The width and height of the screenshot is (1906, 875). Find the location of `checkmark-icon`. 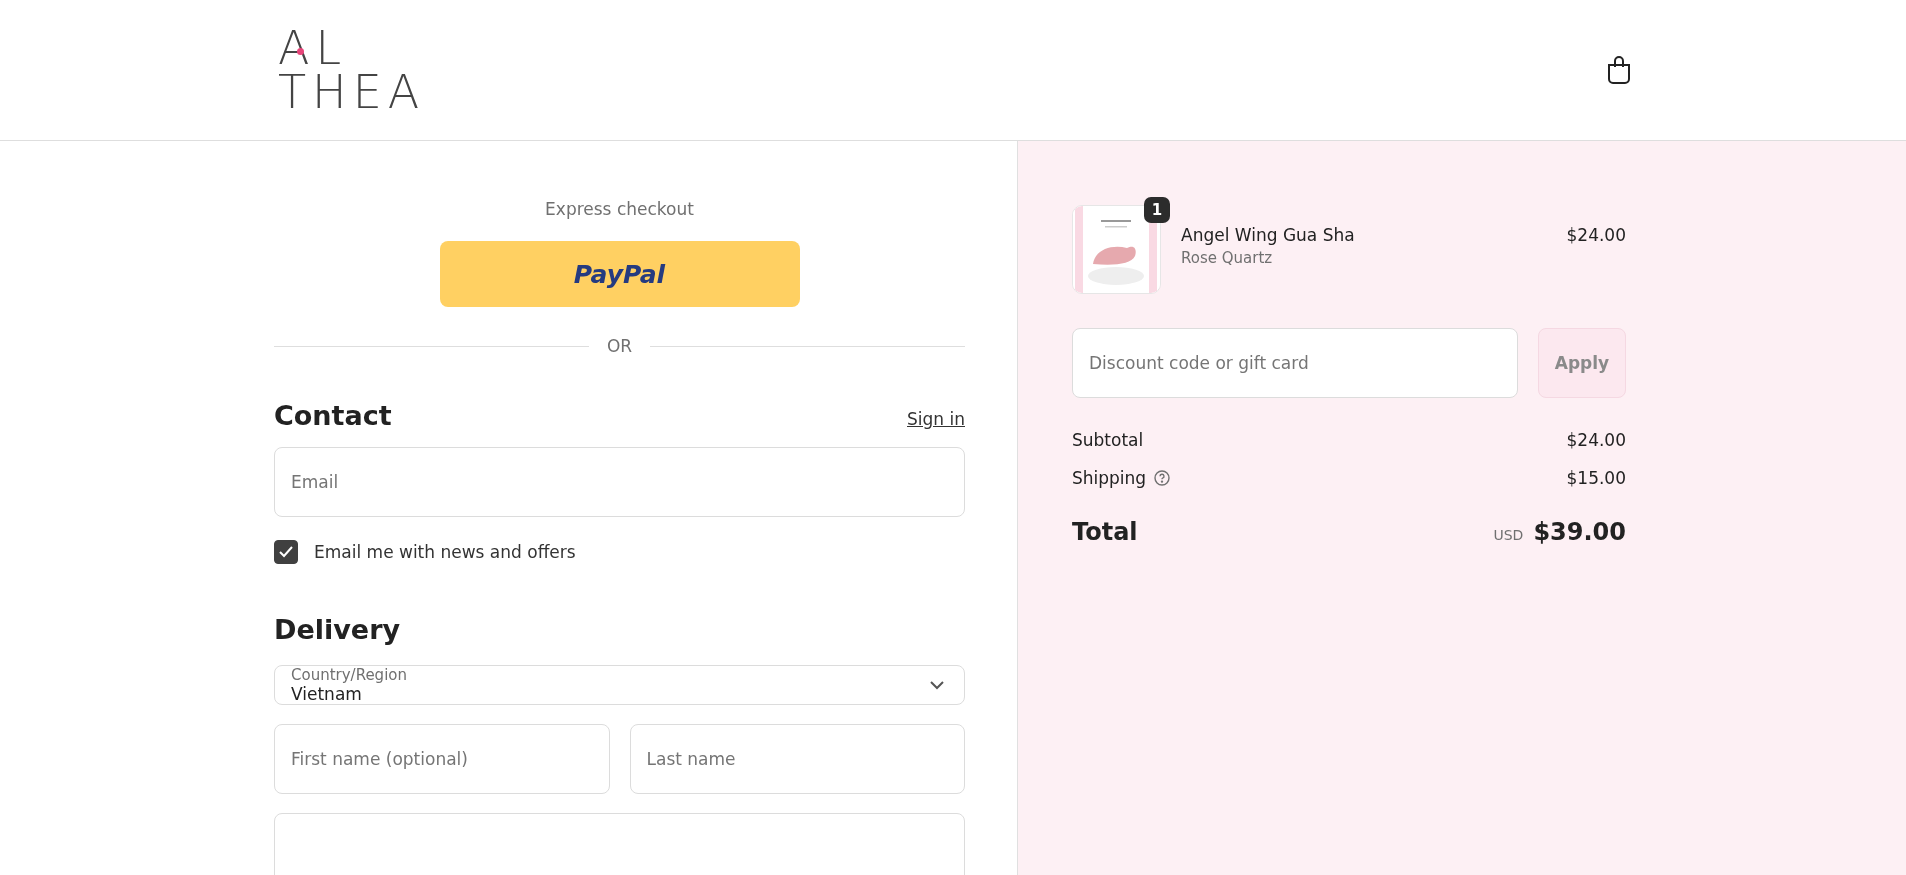

checkmark-icon is located at coordinates (286, 552).